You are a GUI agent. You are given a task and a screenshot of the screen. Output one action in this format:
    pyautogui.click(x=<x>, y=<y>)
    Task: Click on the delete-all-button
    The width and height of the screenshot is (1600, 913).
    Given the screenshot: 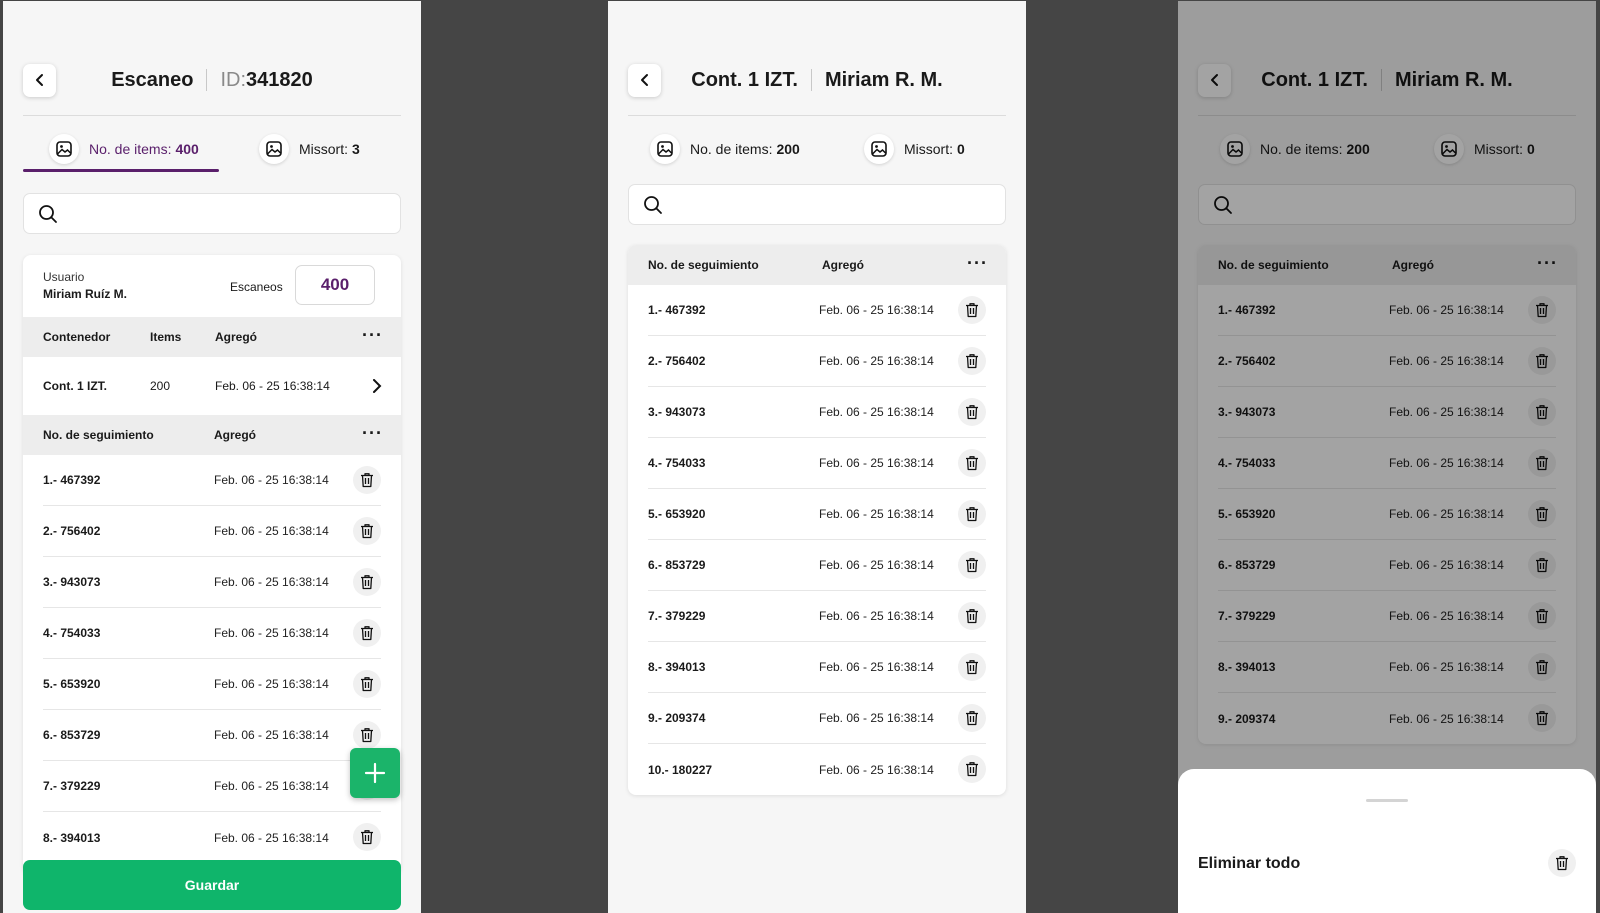 What is the action you would take?
    pyautogui.click(x=1562, y=863)
    